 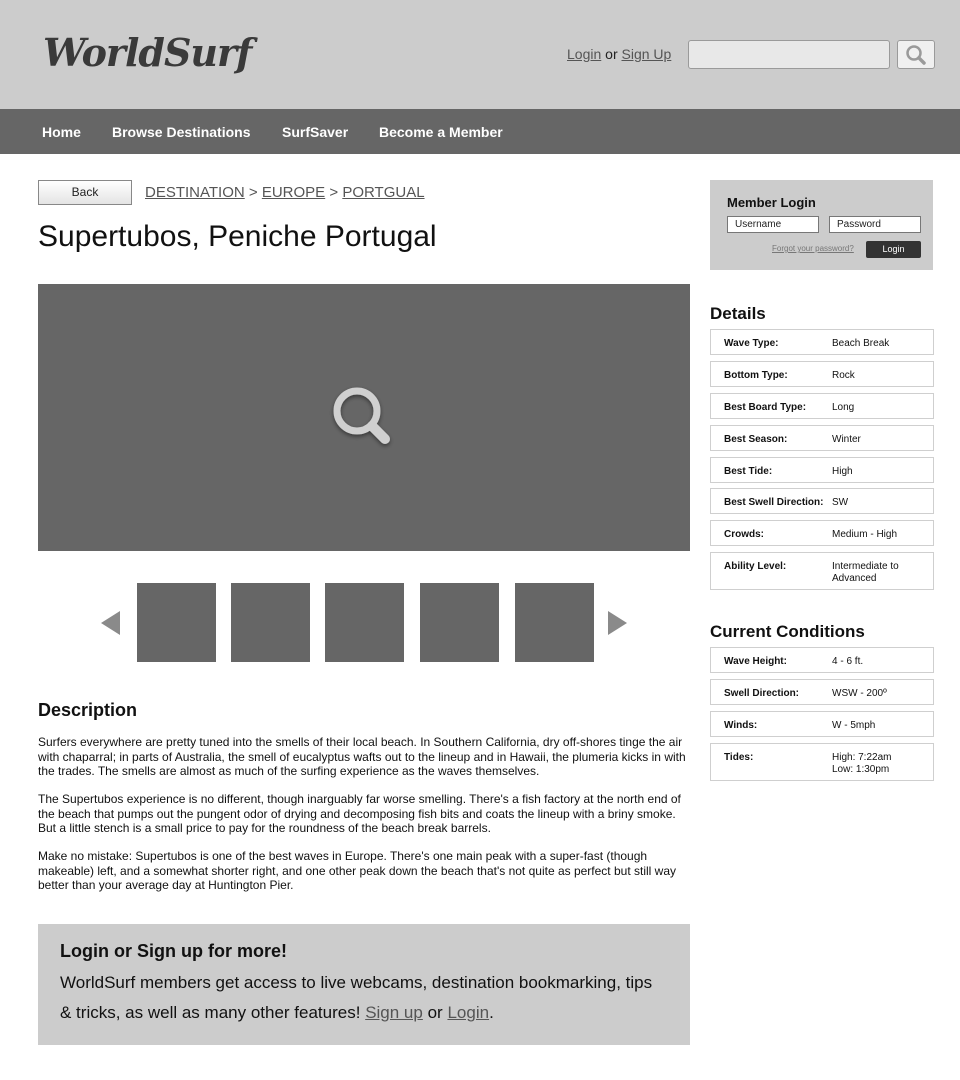 I want to click on condition-value: 4 - 6 ft., so click(x=848, y=661).